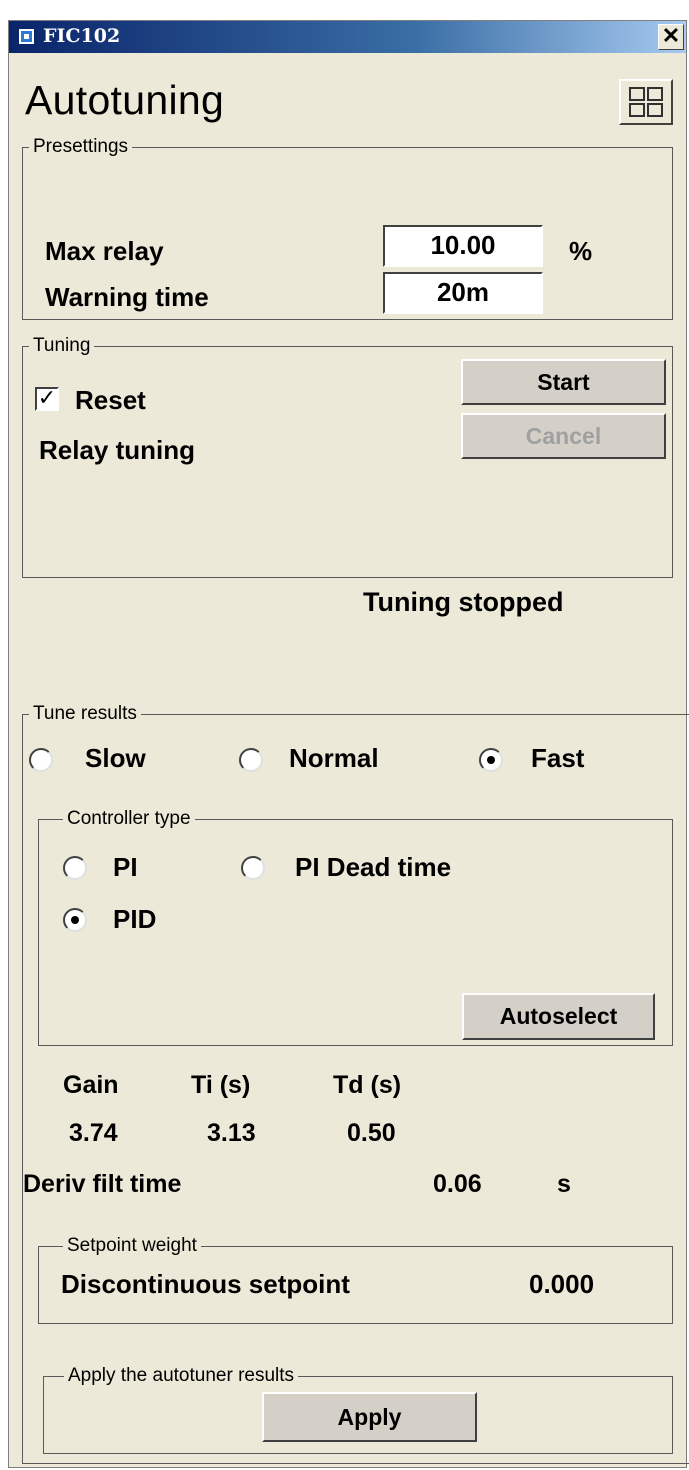 Image resolution: width=689 pixels, height=1470 pixels. I want to click on max-relay-label: Max relay, so click(104, 251).